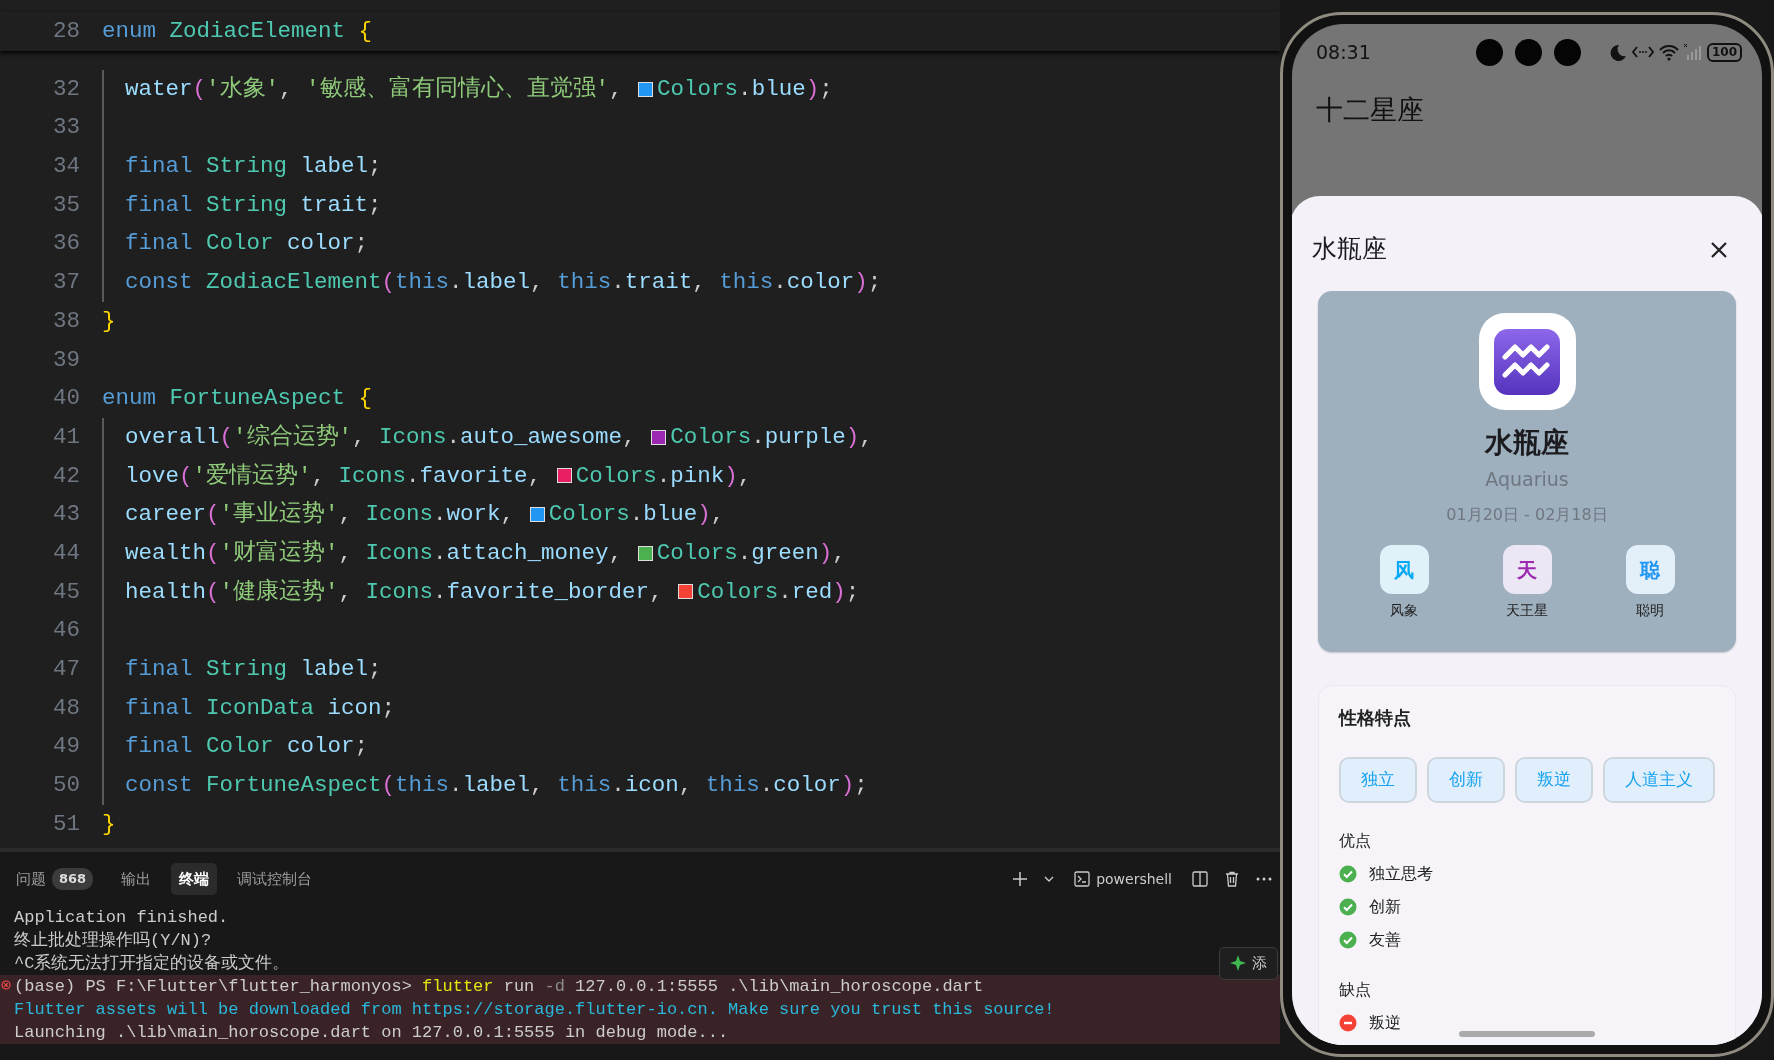 Image resolution: width=1774 pixels, height=1060 pixels. What do you see at coordinates (66, 824) in the screenshot?
I see `line-number: 51` at bounding box center [66, 824].